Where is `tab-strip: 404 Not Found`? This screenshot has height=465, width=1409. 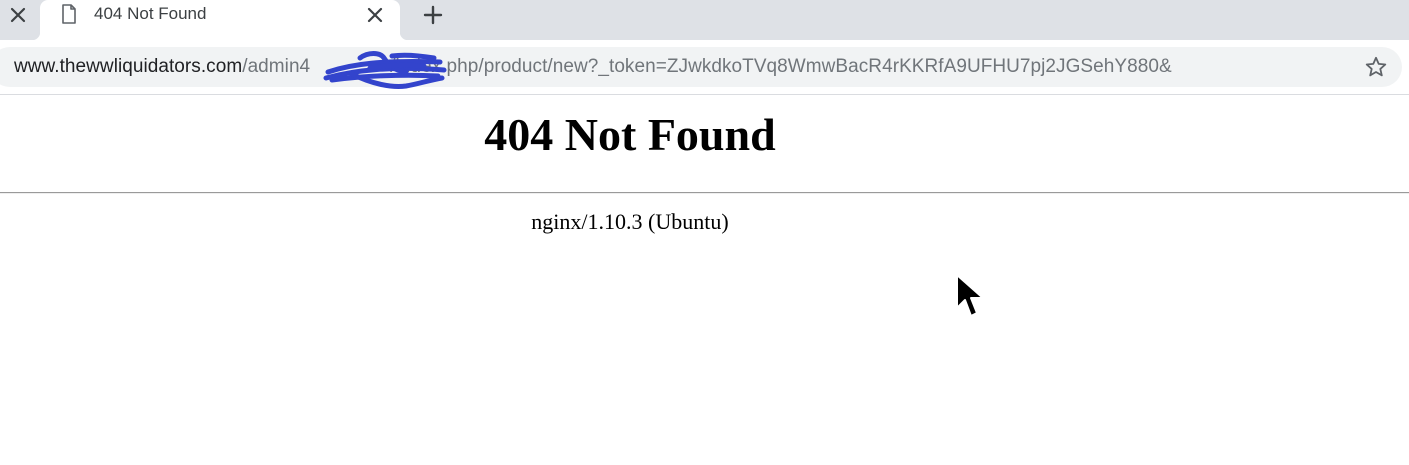 tab-strip: 404 Not Found is located at coordinates (704, 20).